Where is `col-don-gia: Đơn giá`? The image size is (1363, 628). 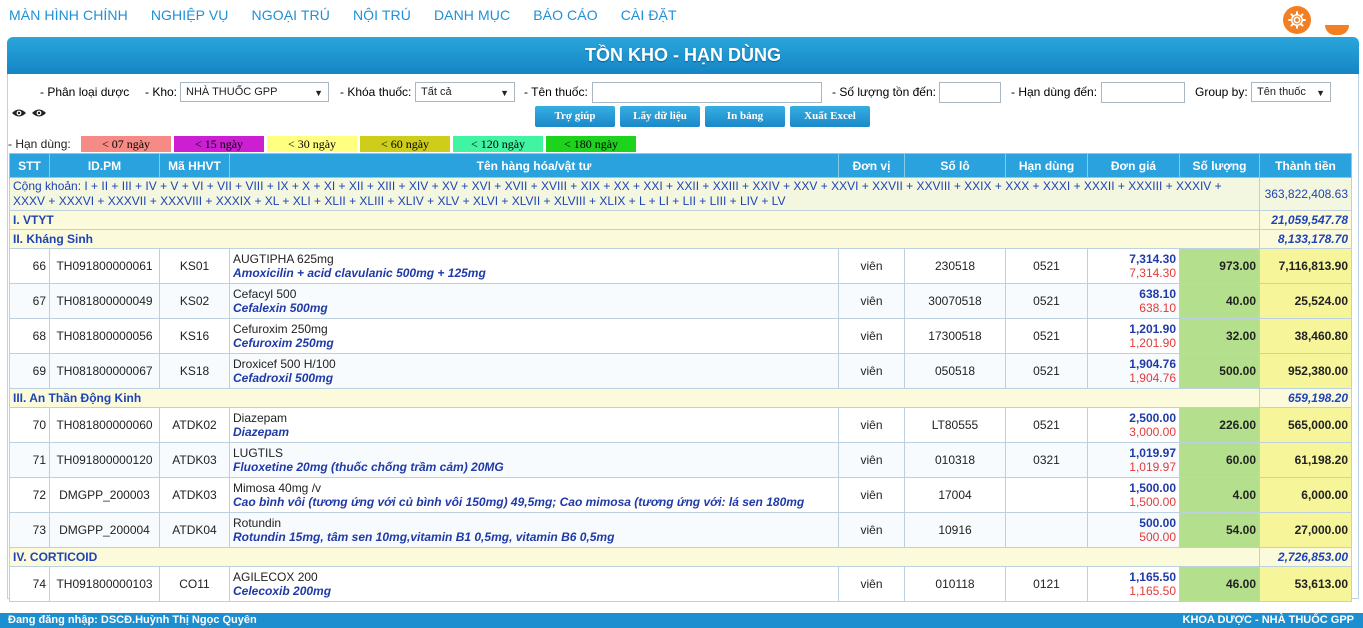 col-don-gia: Đơn giá is located at coordinates (1133, 165).